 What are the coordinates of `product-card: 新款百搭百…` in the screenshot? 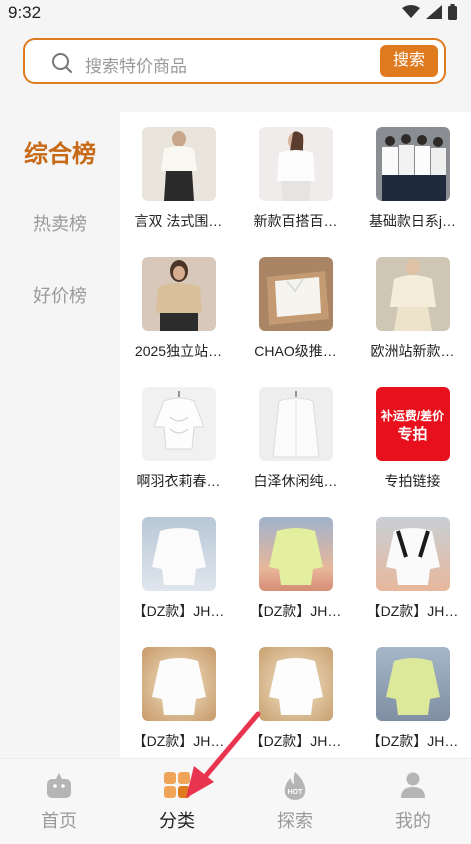 It's located at (295, 171).